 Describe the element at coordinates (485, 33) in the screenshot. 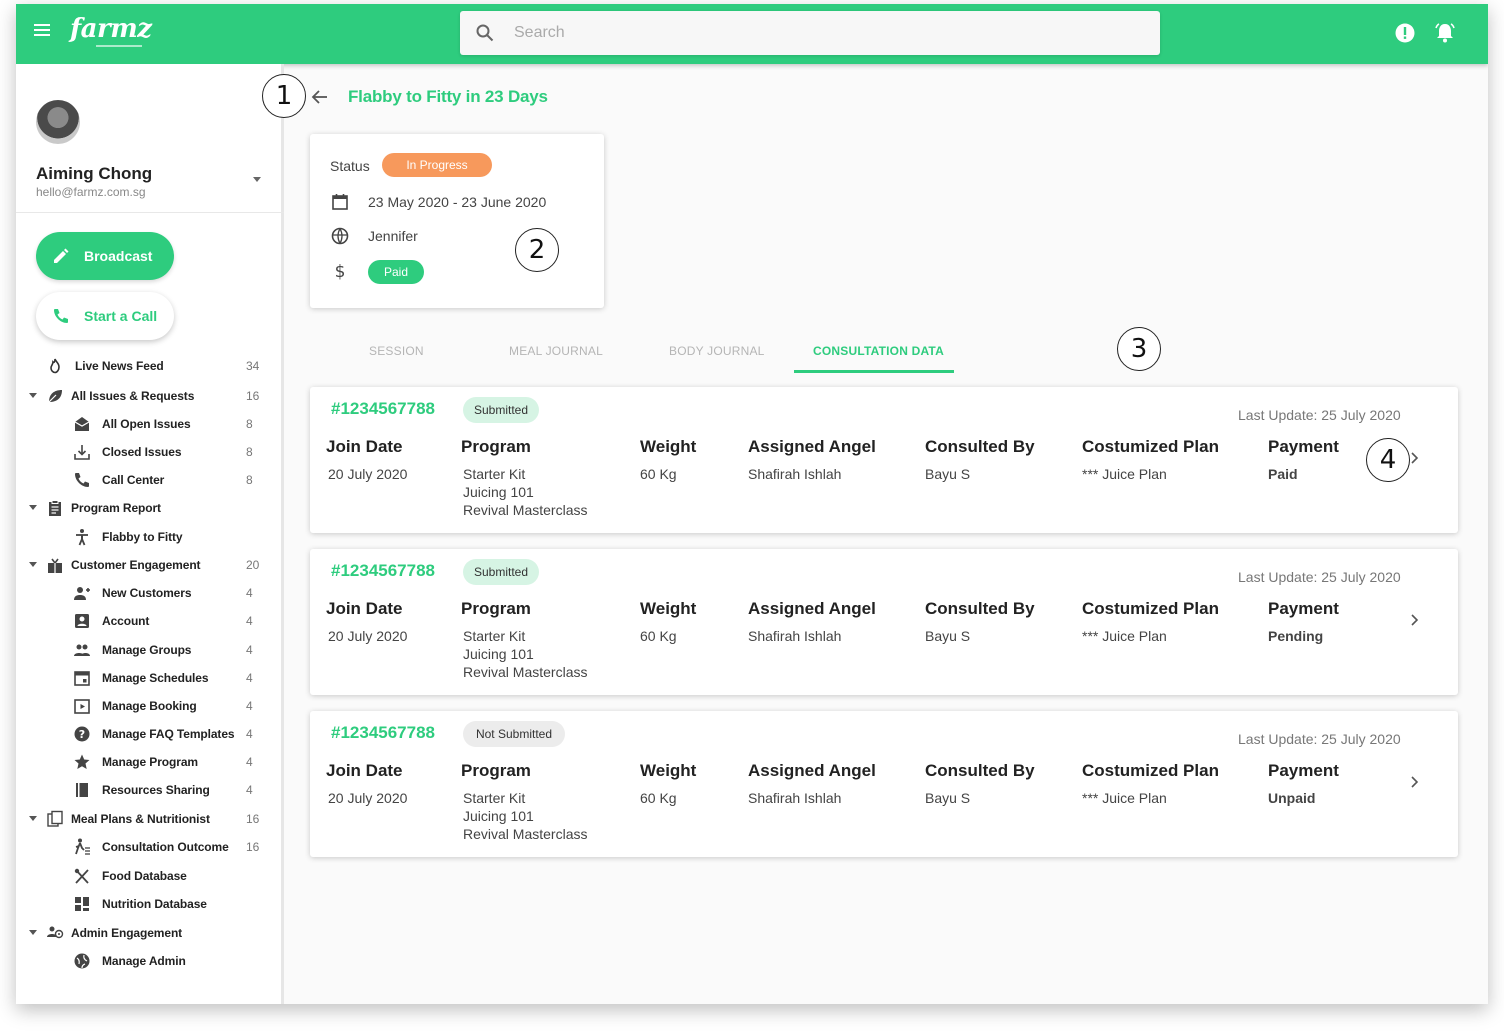

I see `search-icon` at that location.